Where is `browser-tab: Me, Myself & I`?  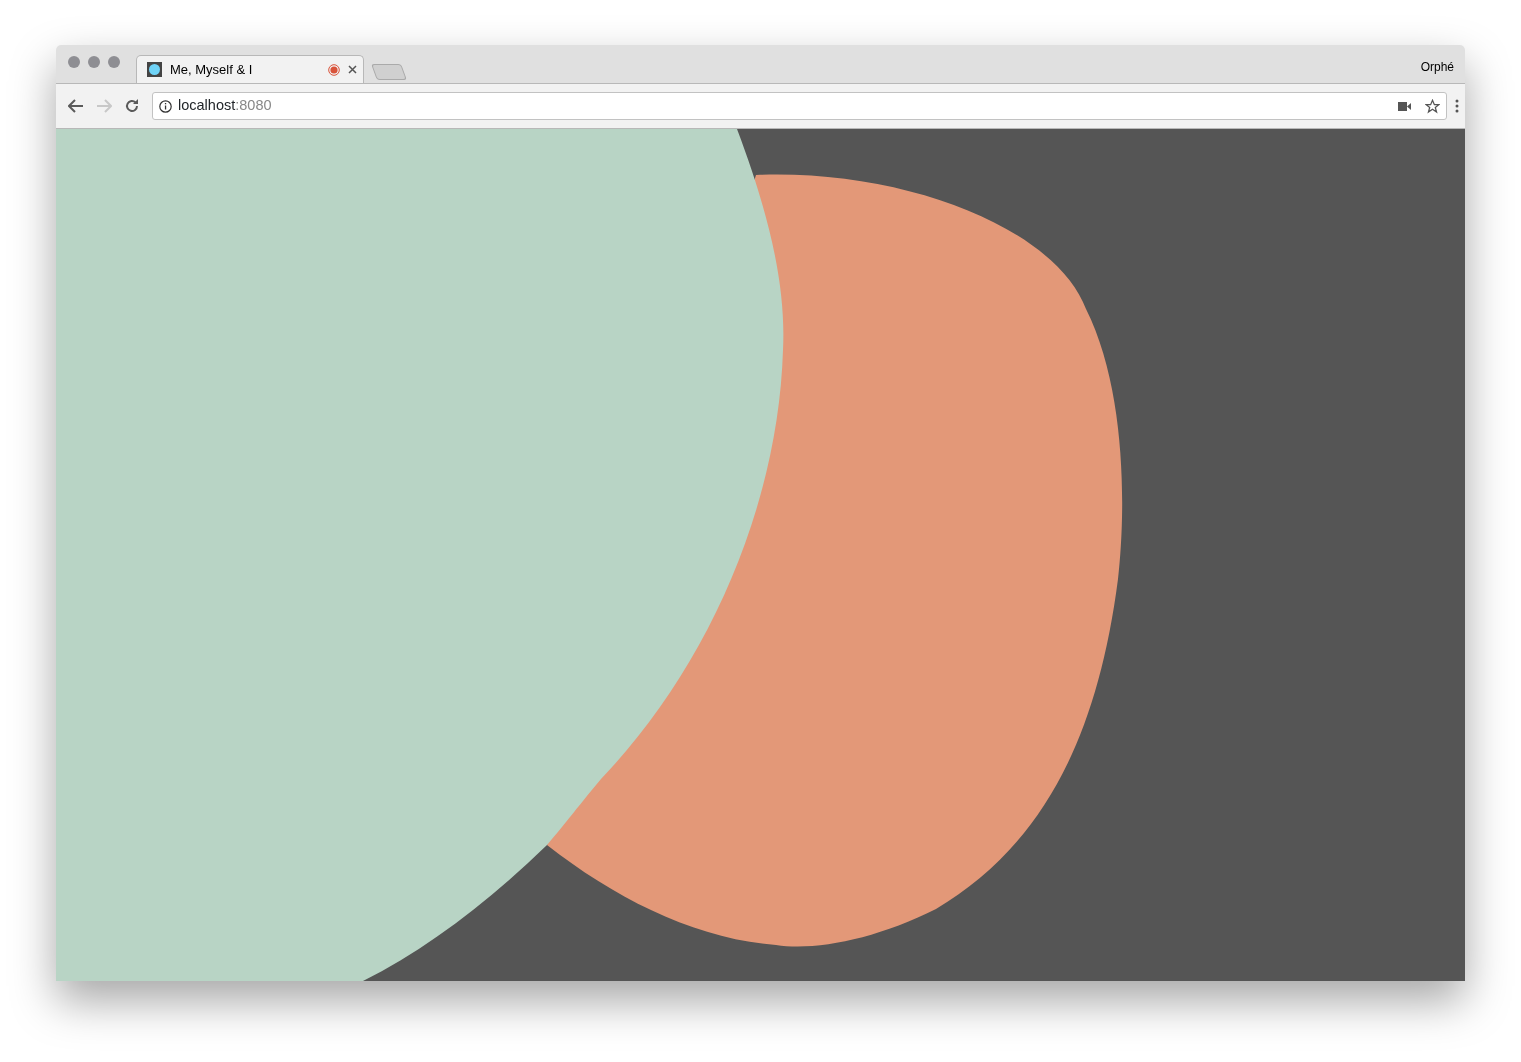 browser-tab: Me, Myself & I is located at coordinates (250, 69).